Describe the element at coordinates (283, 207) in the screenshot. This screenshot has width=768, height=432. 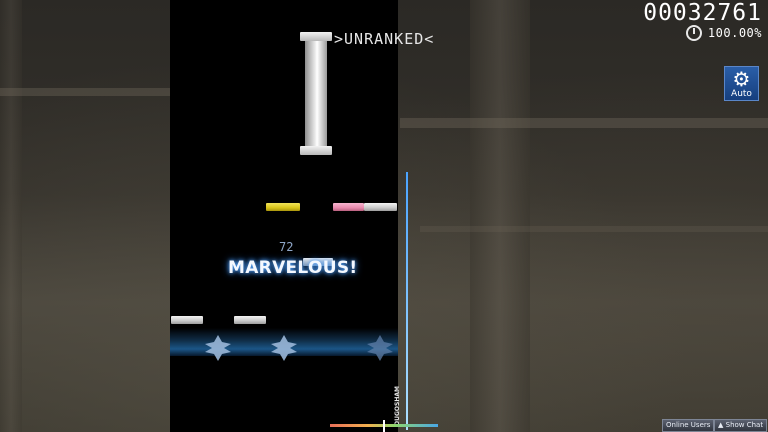
I see `note-yellow` at that location.